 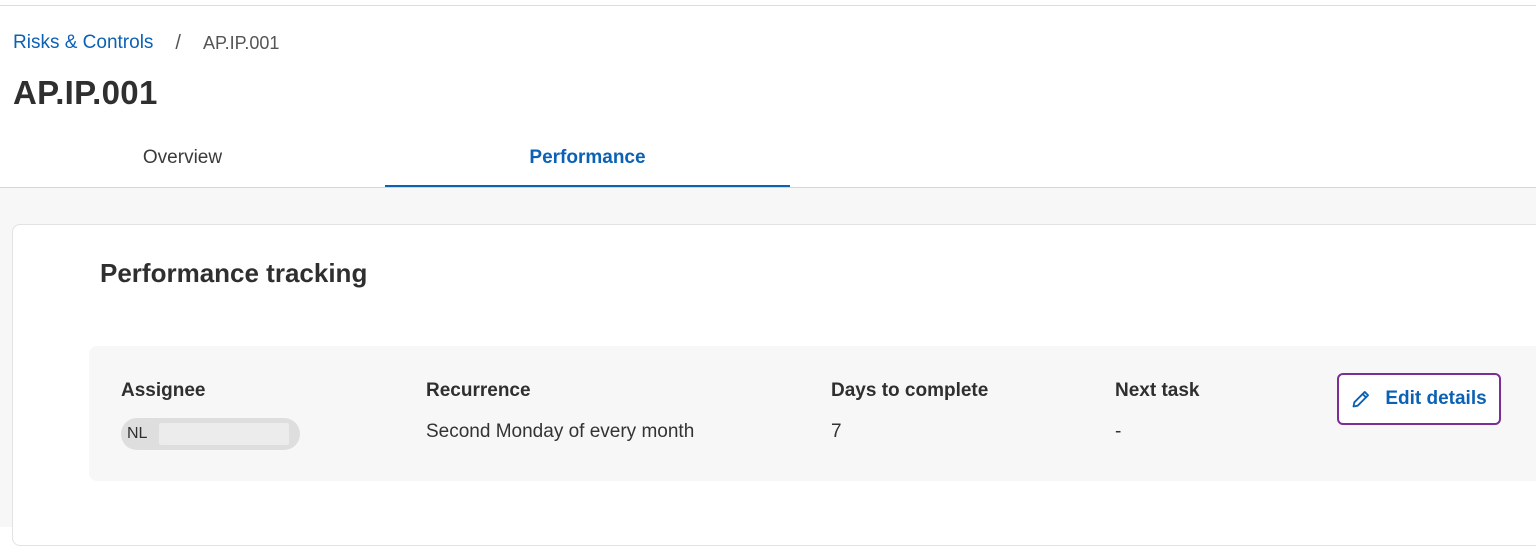 I want to click on days-to-complete-label: Days to complete, so click(x=910, y=390).